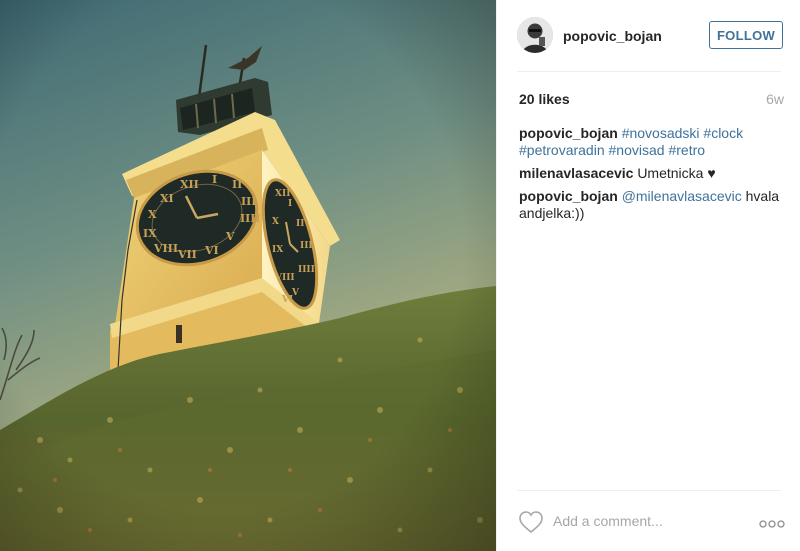 This screenshot has width=800, height=551. Describe the element at coordinates (649, 490) in the screenshot. I see `footer-divider` at that location.